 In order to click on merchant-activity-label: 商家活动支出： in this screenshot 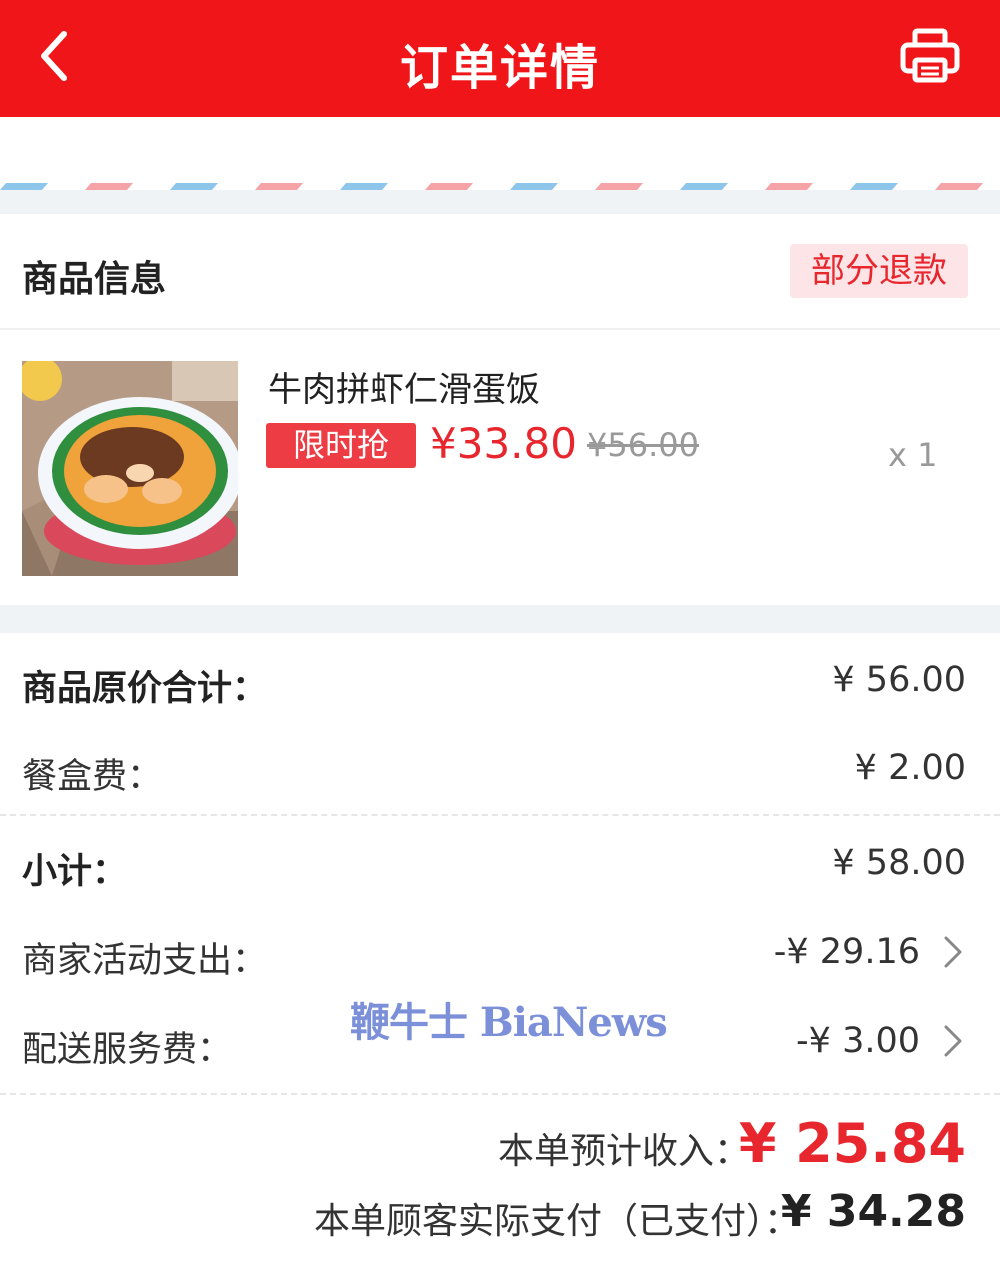, I will do `click(144, 957)`.